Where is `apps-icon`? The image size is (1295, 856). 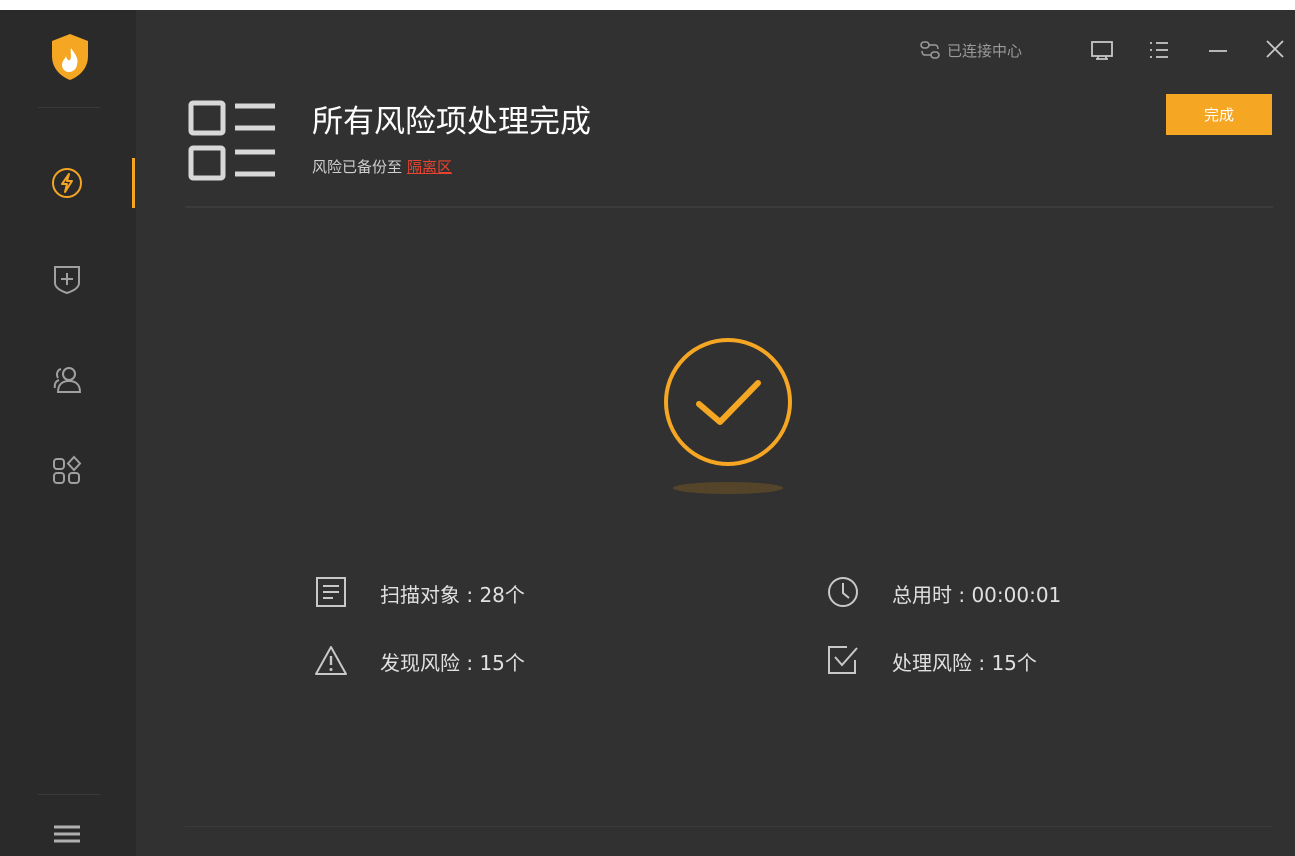 apps-icon is located at coordinates (67, 469).